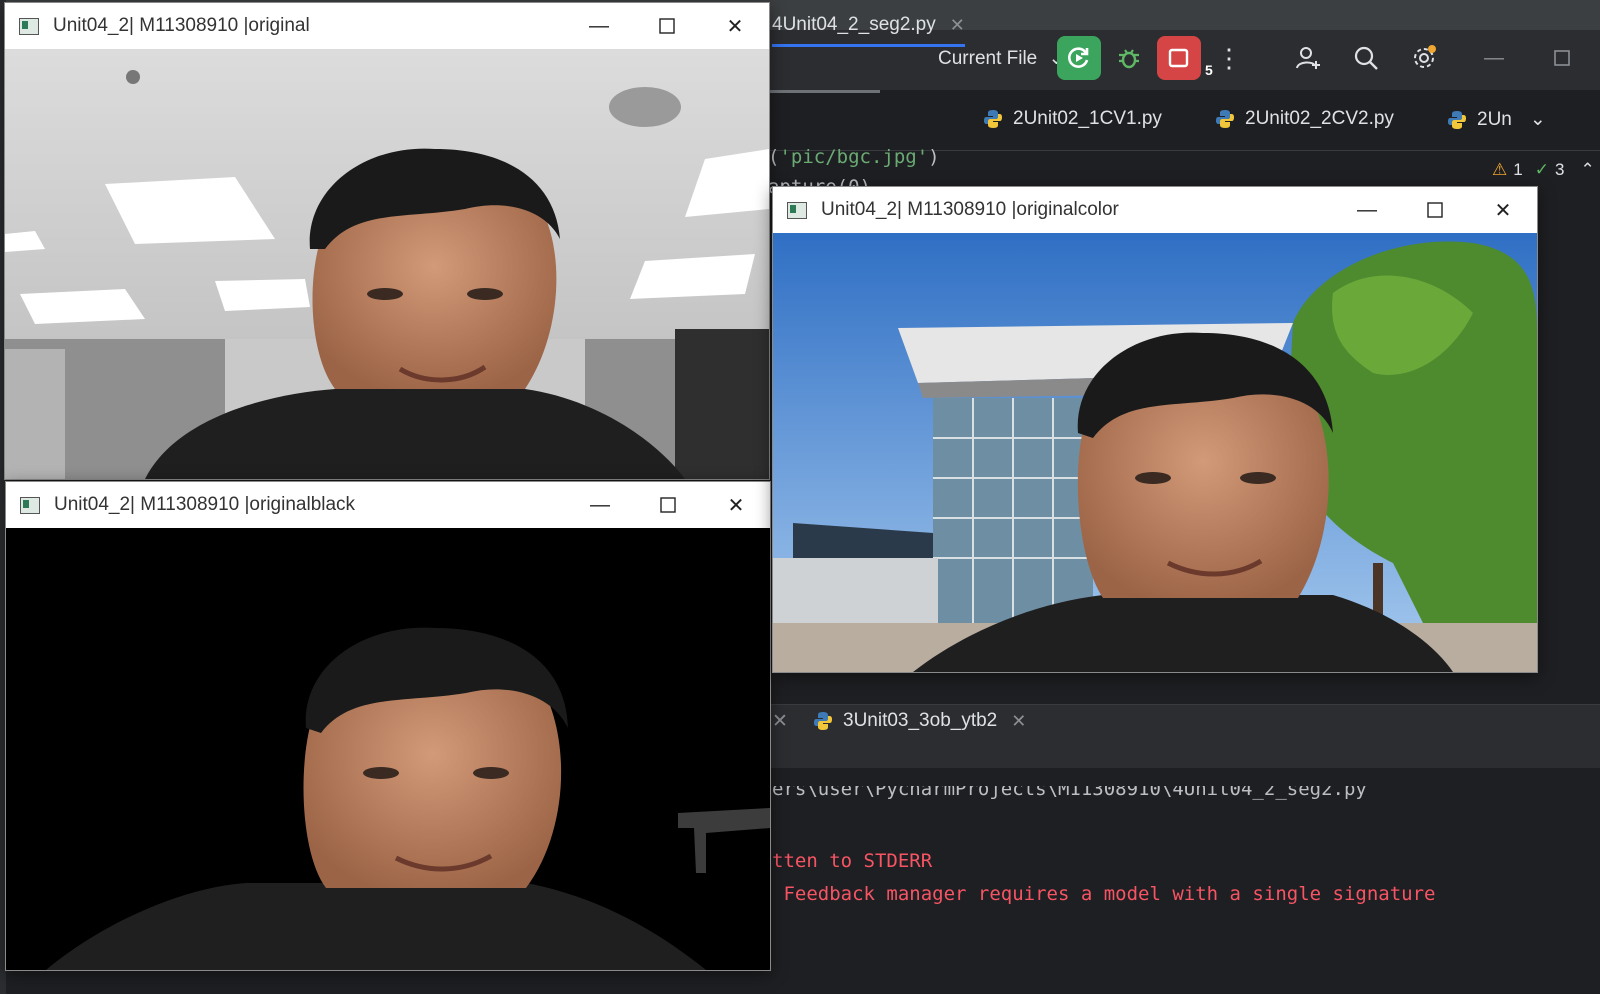  I want to click on check-icon: ✓, so click(1541, 169).